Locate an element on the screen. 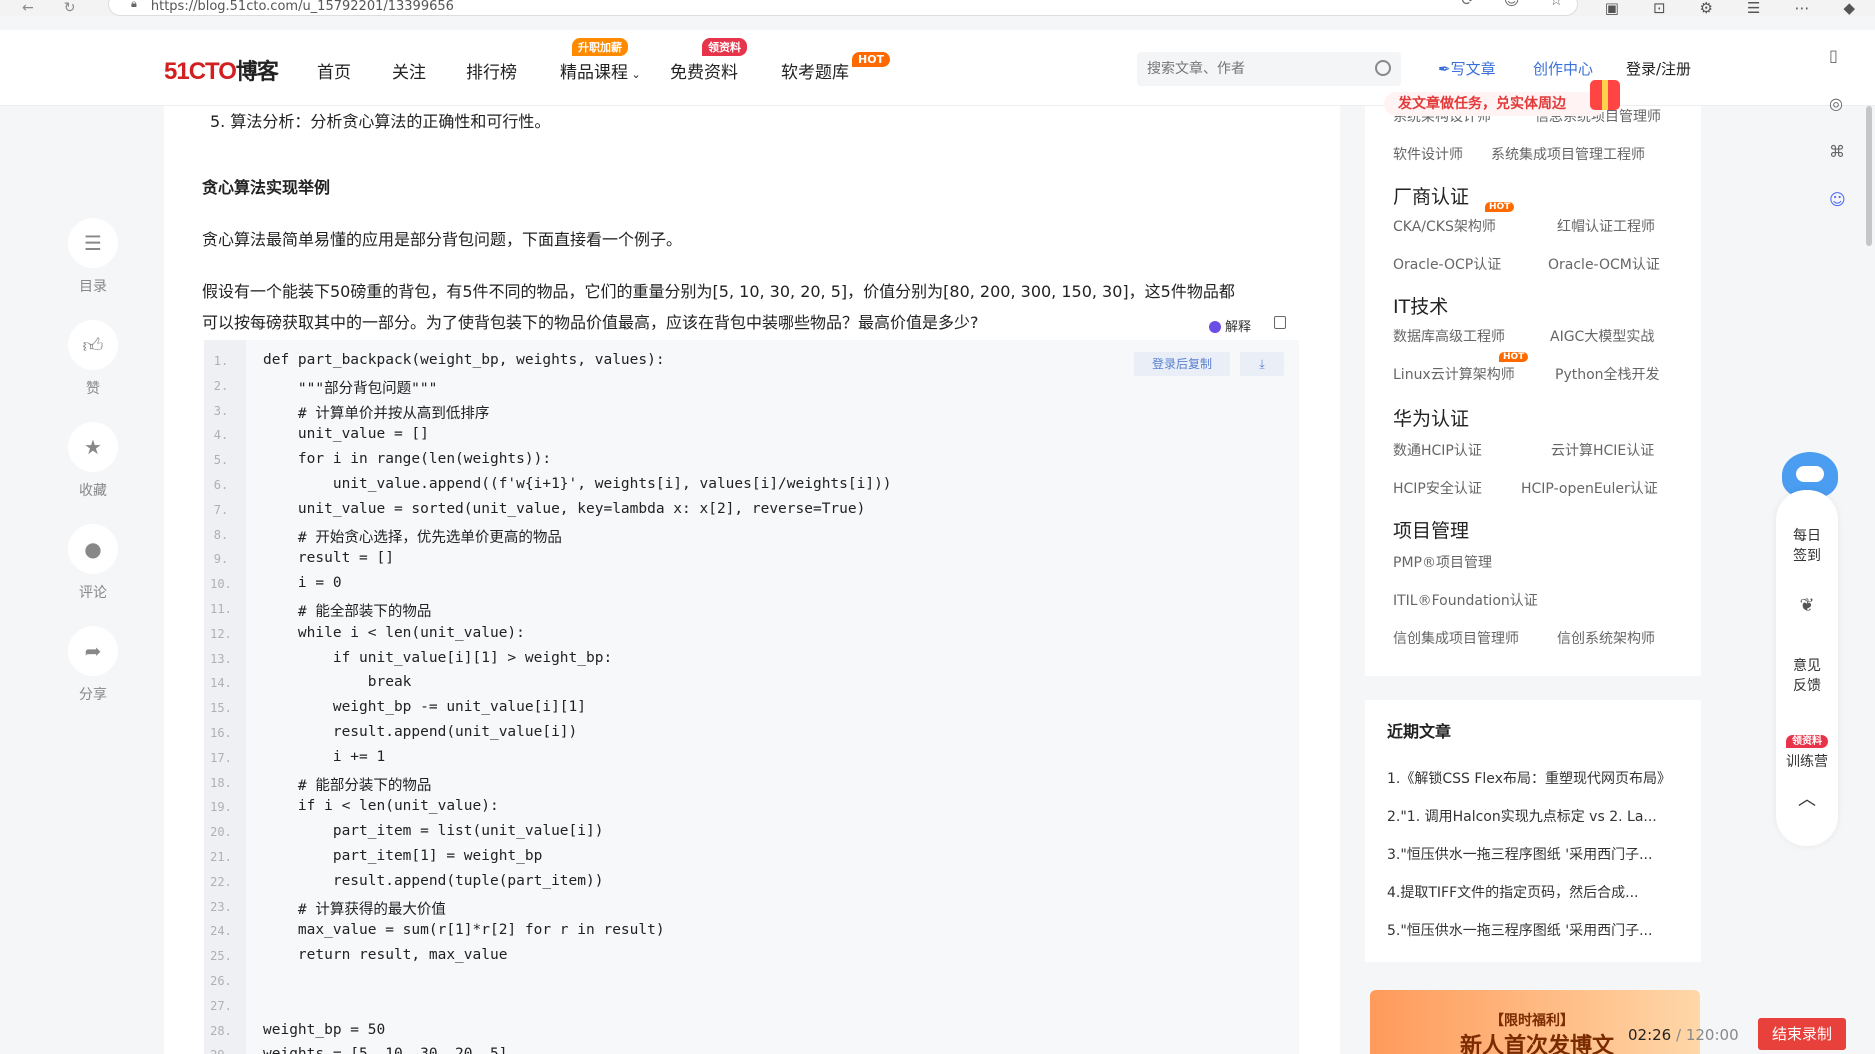 The height and width of the screenshot is (1054, 1875). cert-link: Linux云计算架构师 is located at coordinates (1454, 374).